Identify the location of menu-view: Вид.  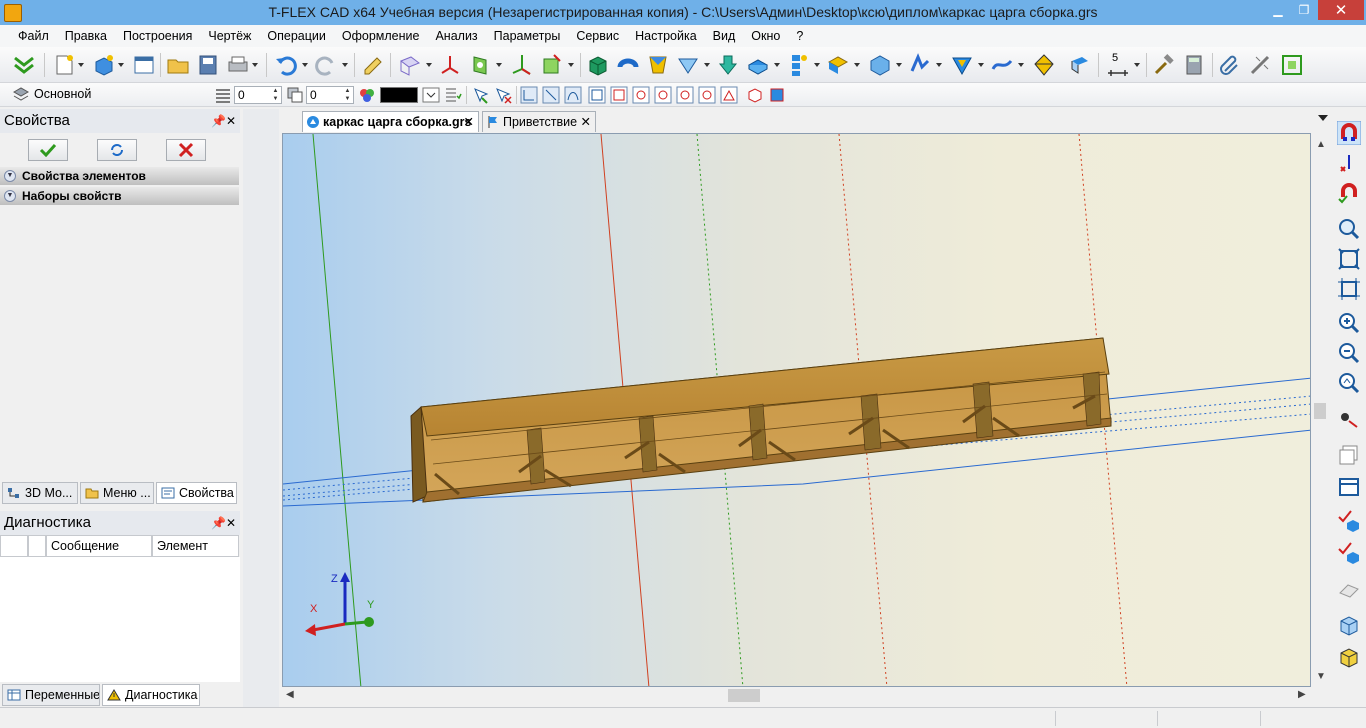
(724, 36).